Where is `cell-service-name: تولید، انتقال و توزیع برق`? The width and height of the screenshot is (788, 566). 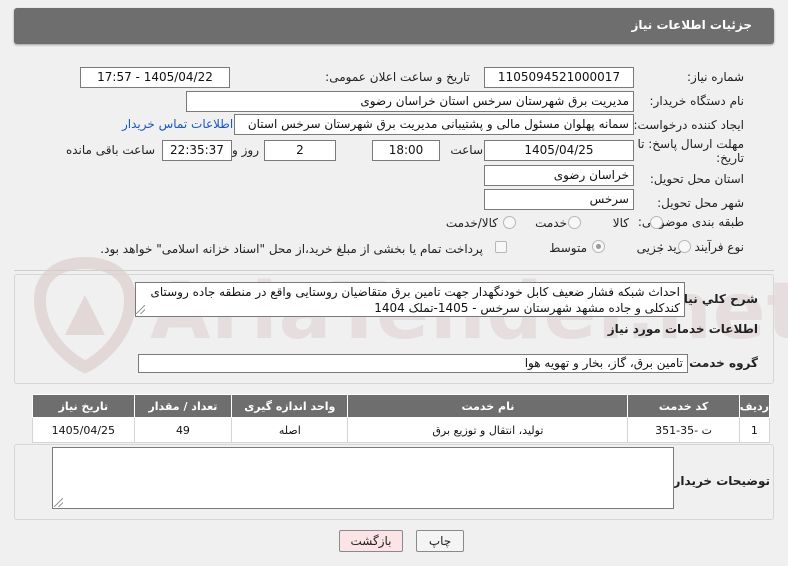 cell-service-name: تولید، انتقال و توزیع برق is located at coordinates (488, 430).